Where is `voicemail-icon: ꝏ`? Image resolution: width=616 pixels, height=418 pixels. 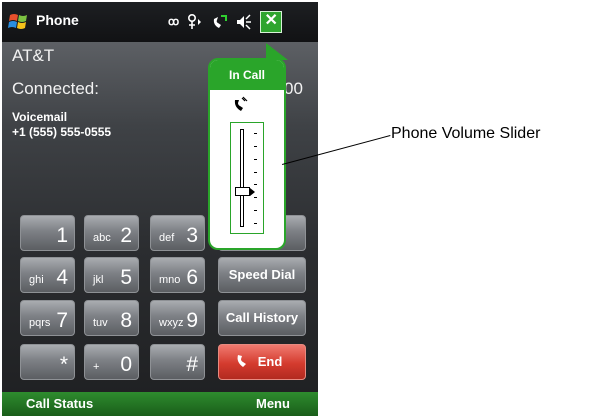
voicemail-icon: ꝏ is located at coordinates (173, 22).